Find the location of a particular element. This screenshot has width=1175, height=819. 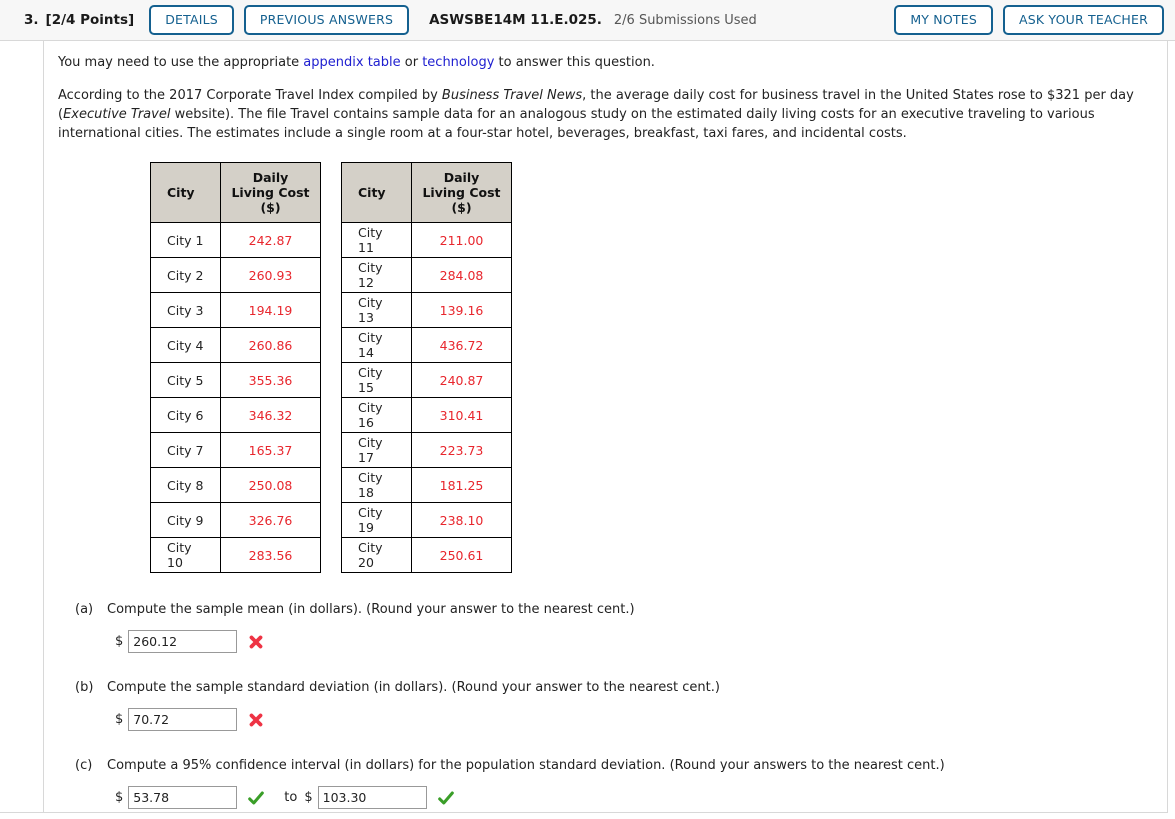

dollar-sign-lower: $ is located at coordinates (119, 797).